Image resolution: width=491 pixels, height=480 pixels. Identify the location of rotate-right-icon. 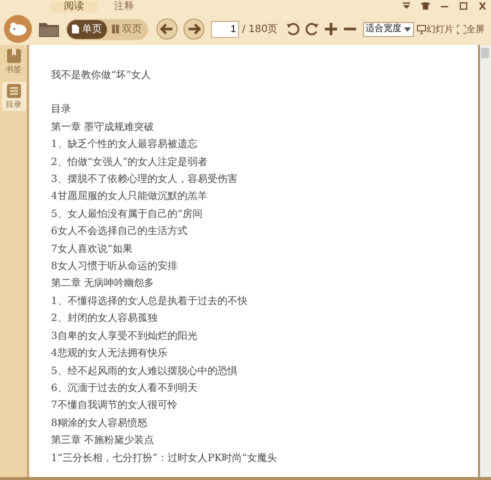
(311, 29).